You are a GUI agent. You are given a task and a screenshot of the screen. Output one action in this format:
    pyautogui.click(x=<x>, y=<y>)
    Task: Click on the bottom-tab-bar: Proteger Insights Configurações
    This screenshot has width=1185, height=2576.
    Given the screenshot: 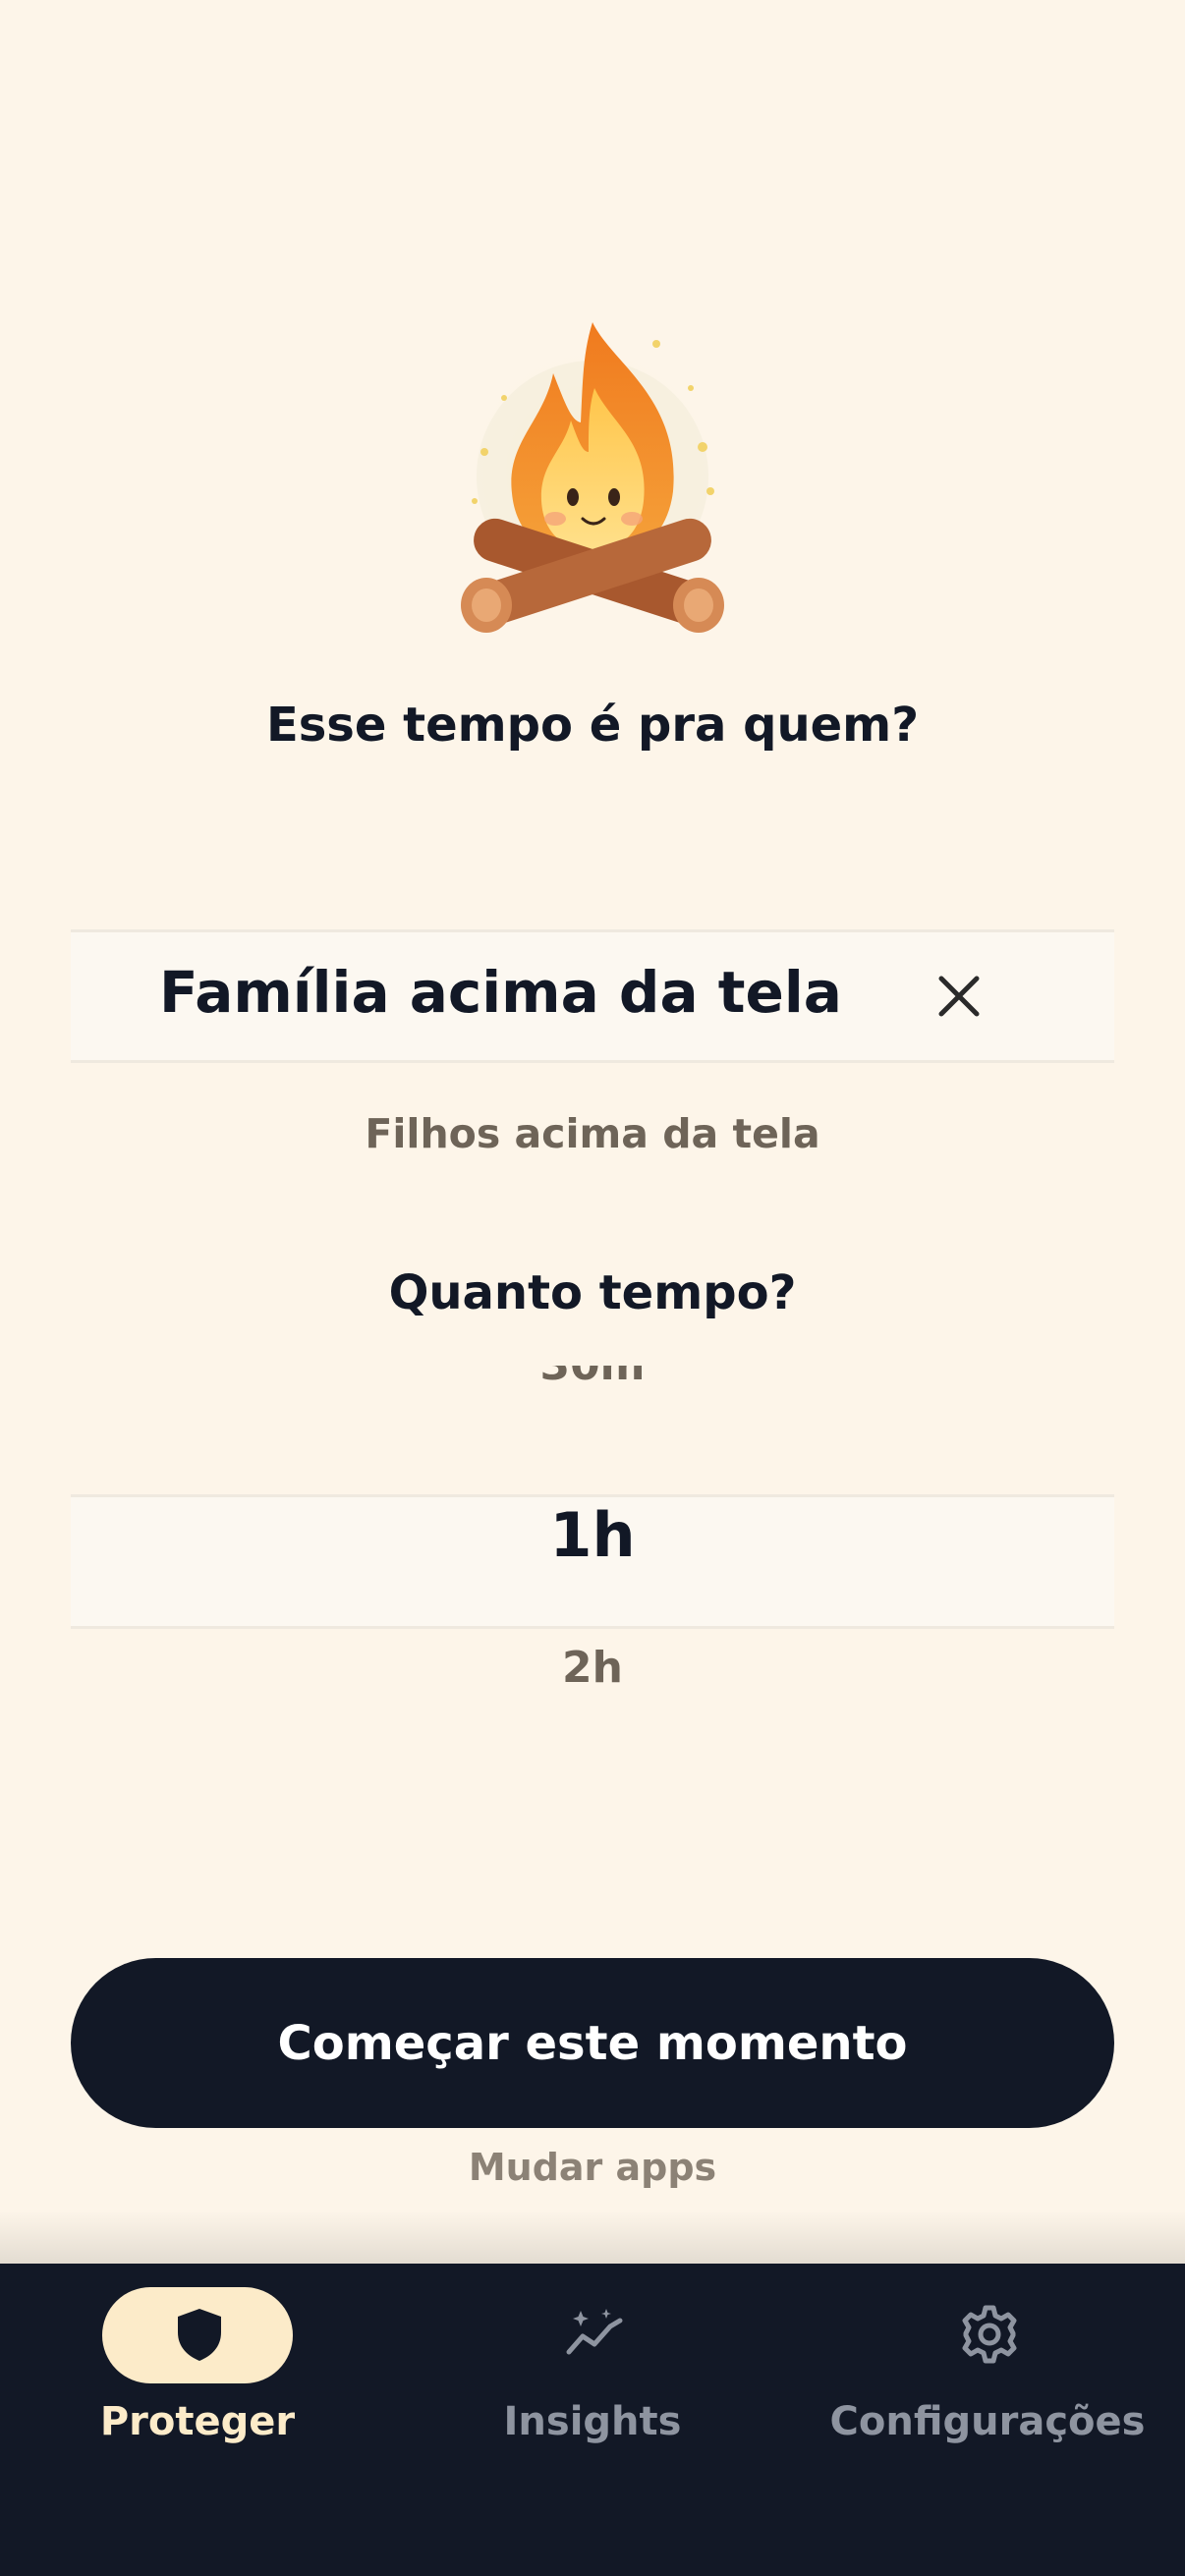 What is the action you would take?
    pyautogui.click(x=592, y=2420)
    